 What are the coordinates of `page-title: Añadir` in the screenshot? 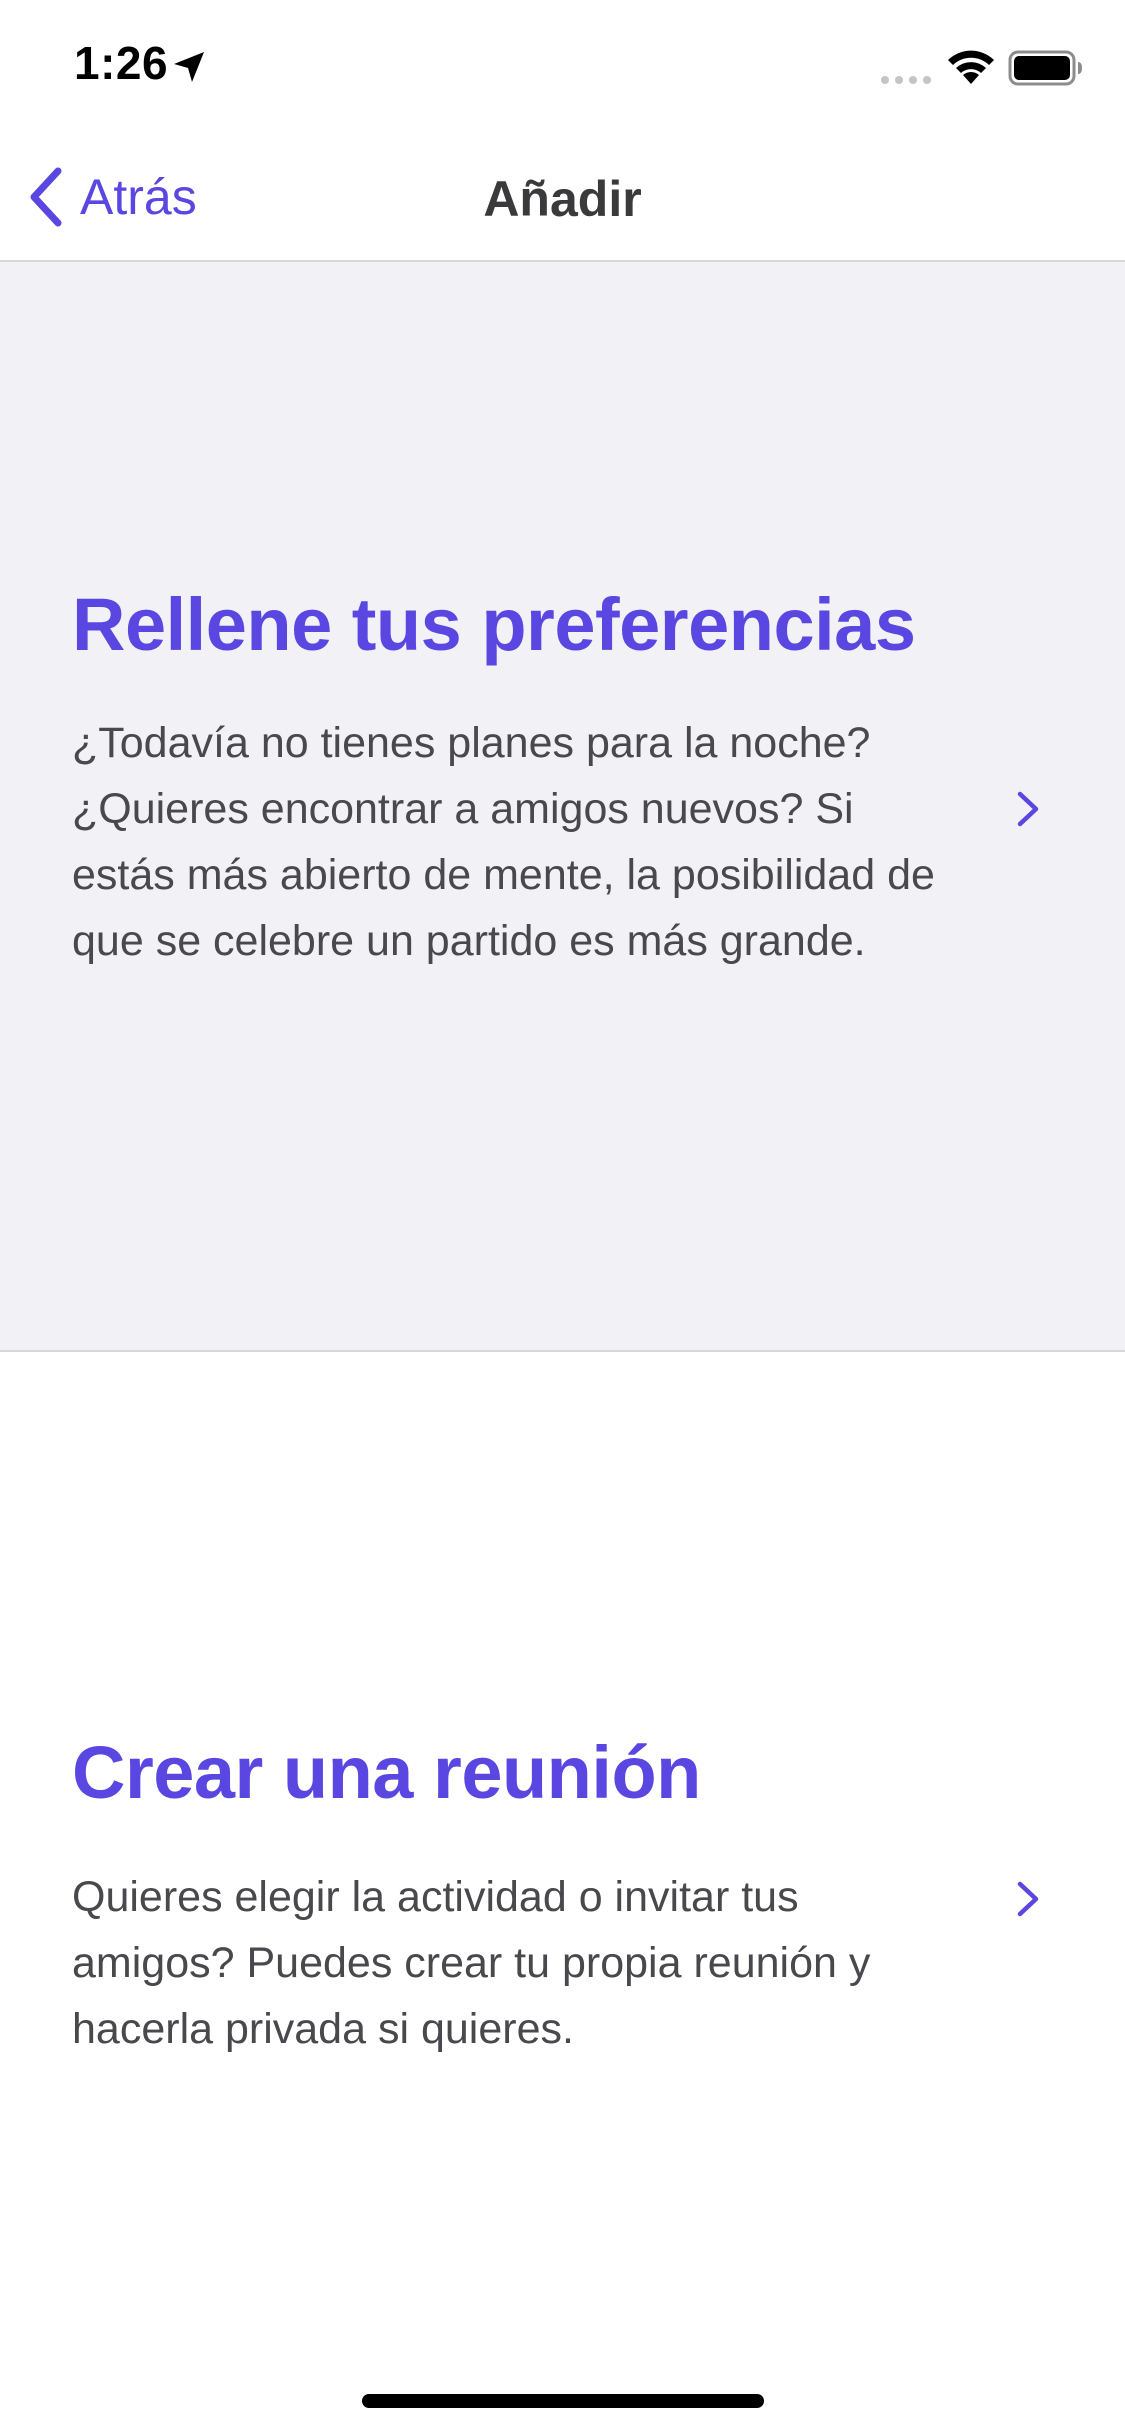 It's located at (562, 199).